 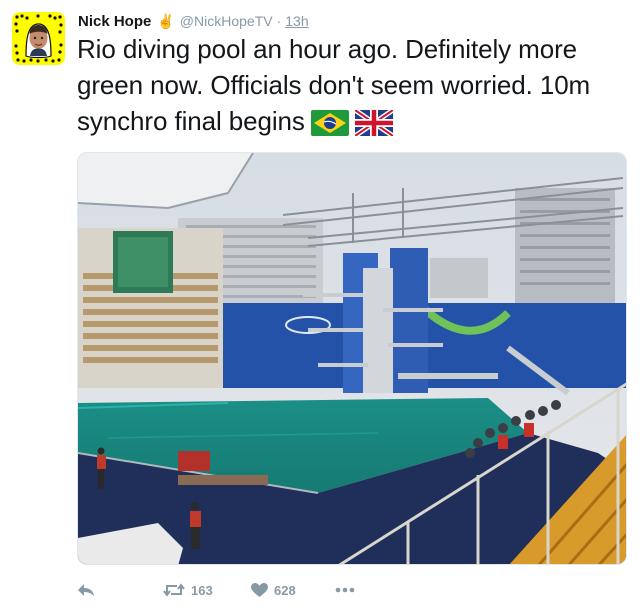 I want to click on tweet-header: Nick Hope ✌ @NickHopeTV · 13h, so click(x=193, y=21).